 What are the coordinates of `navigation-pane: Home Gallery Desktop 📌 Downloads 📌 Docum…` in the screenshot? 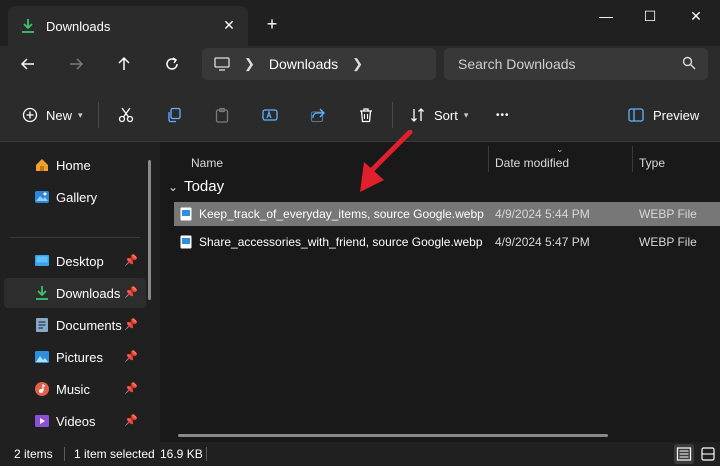 It's located at (80, 292).